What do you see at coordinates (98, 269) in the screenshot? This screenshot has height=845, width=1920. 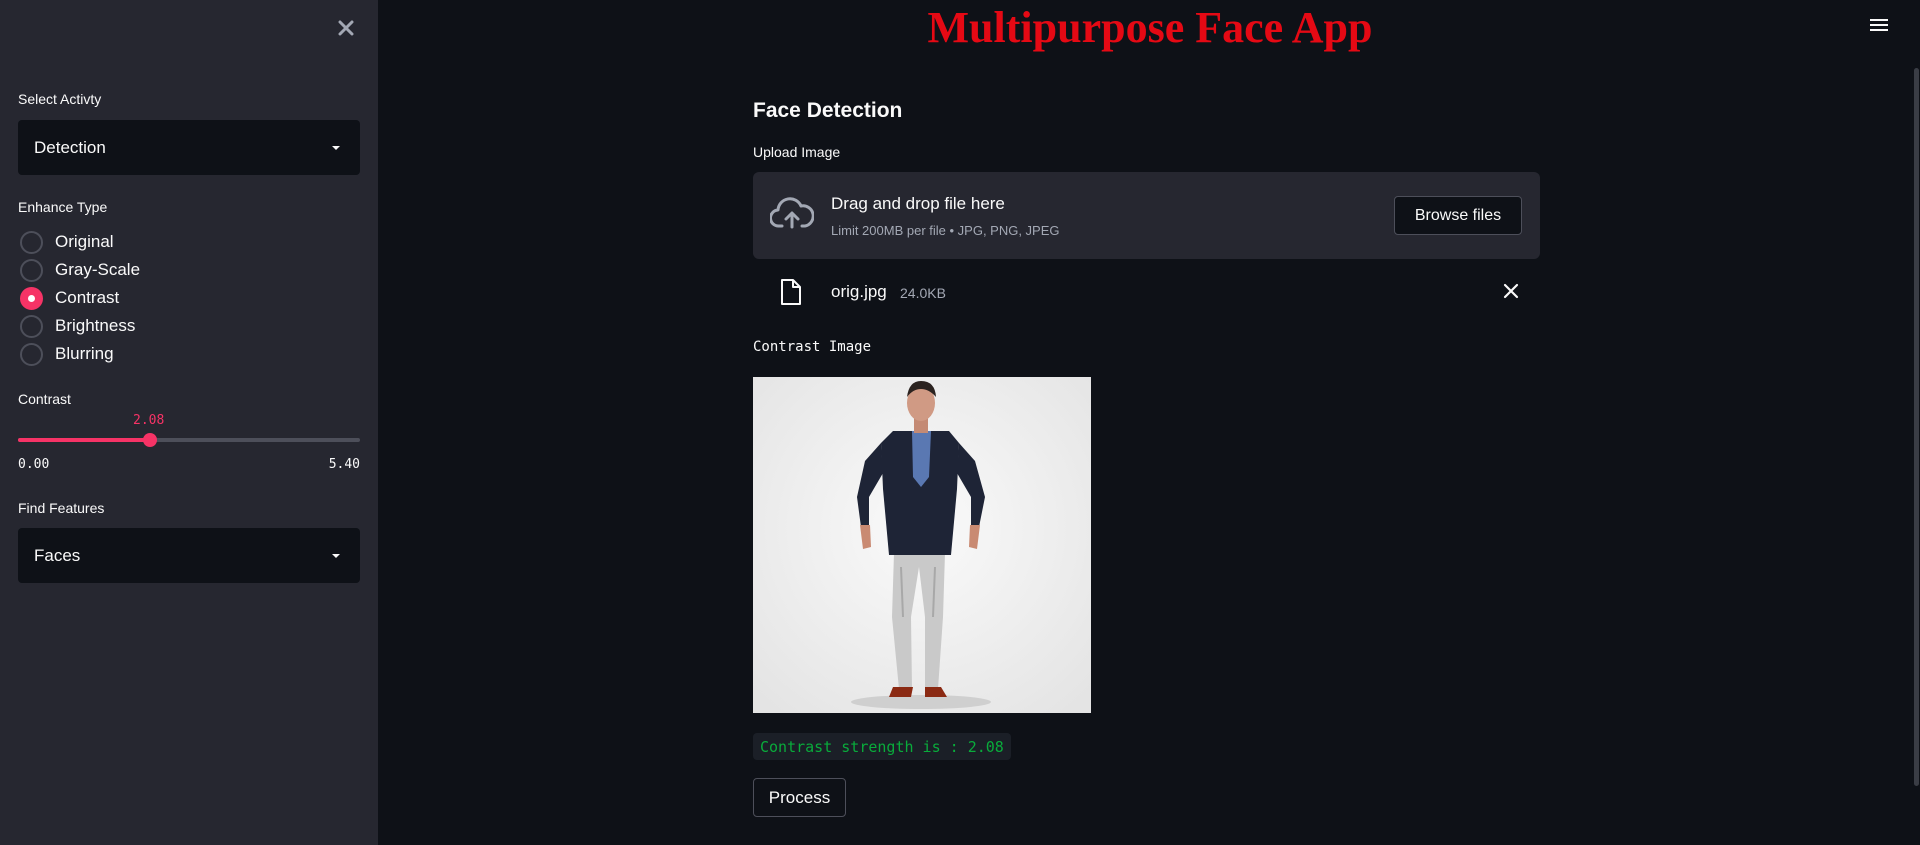 I see `radio-label: Gray-Scale` at bounding box center [98, 269].